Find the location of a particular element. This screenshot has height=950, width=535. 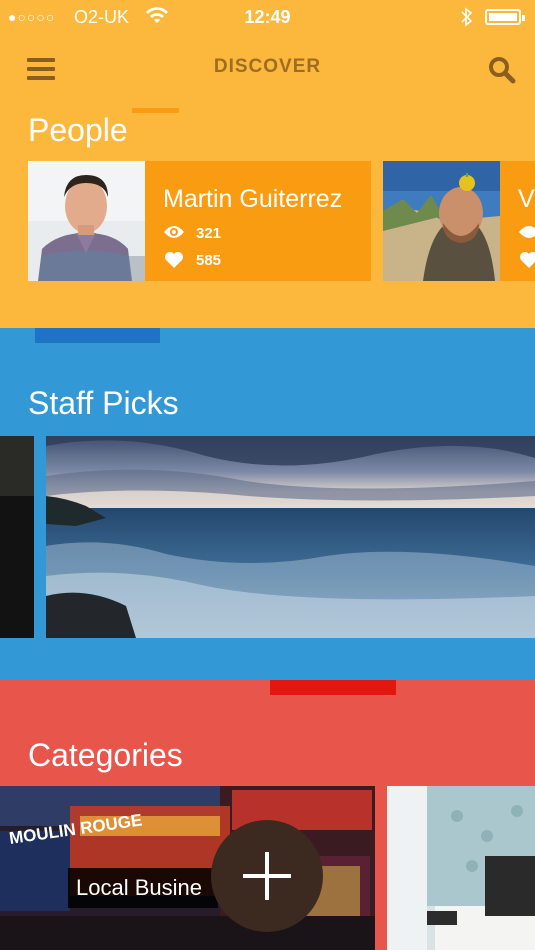

plus-icon is located at coordinates (267, 876).